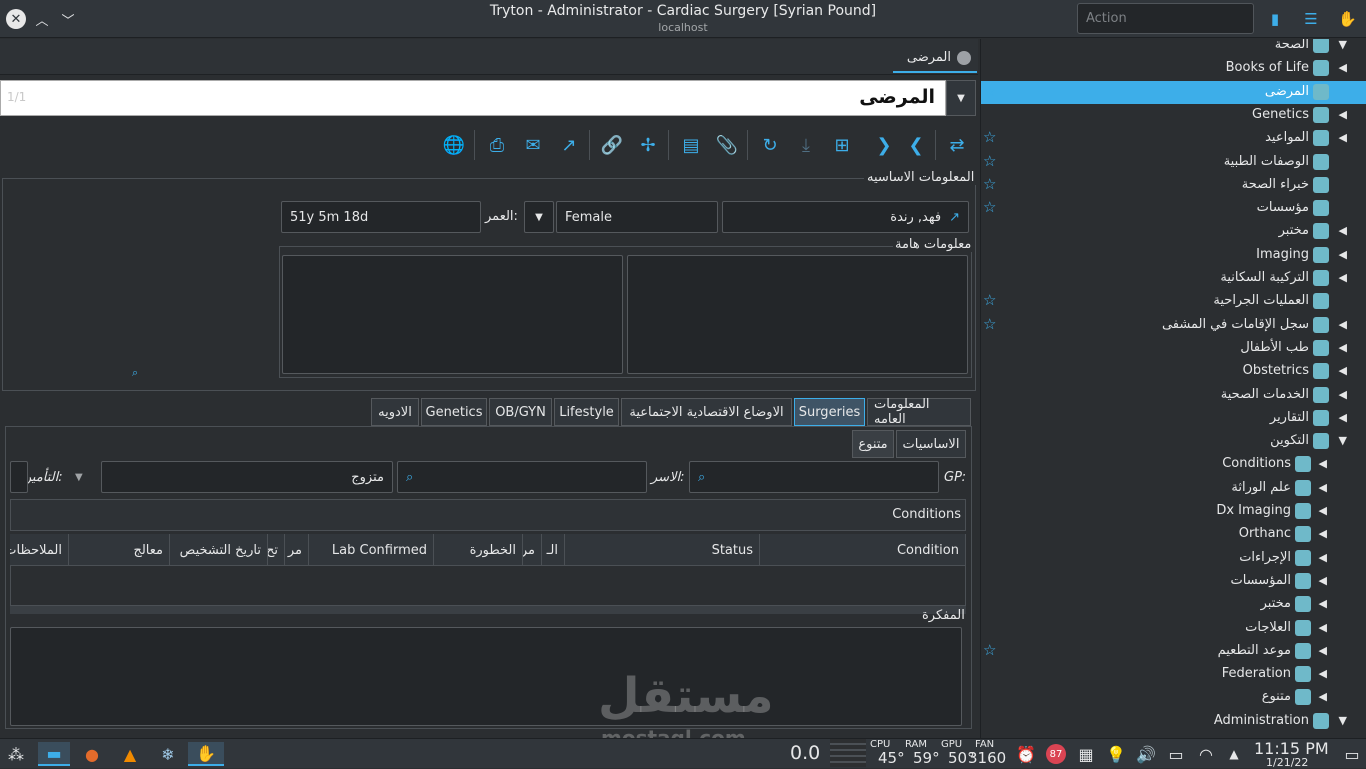 Image resolution: width=1366 pixels, height=769 pixels. I want to click on tab-obgyn: OB/GYN, so click(520, 412).